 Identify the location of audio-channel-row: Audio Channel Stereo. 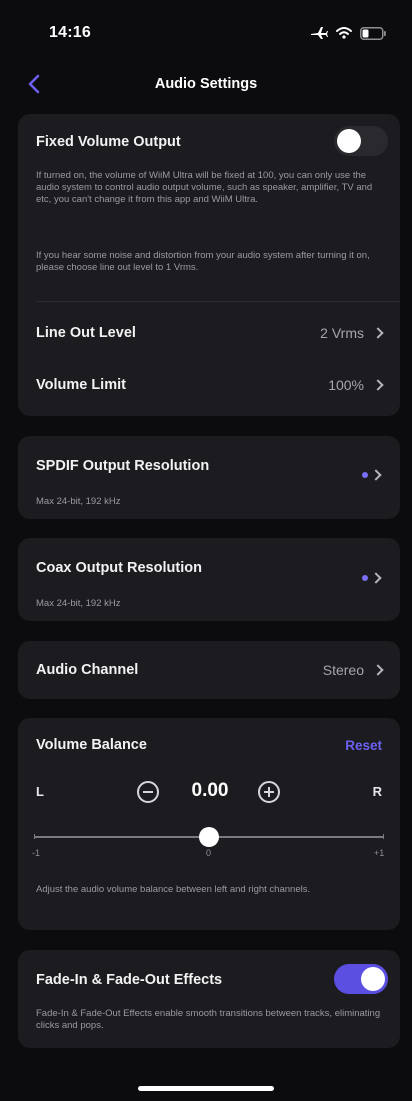
(209, 670).